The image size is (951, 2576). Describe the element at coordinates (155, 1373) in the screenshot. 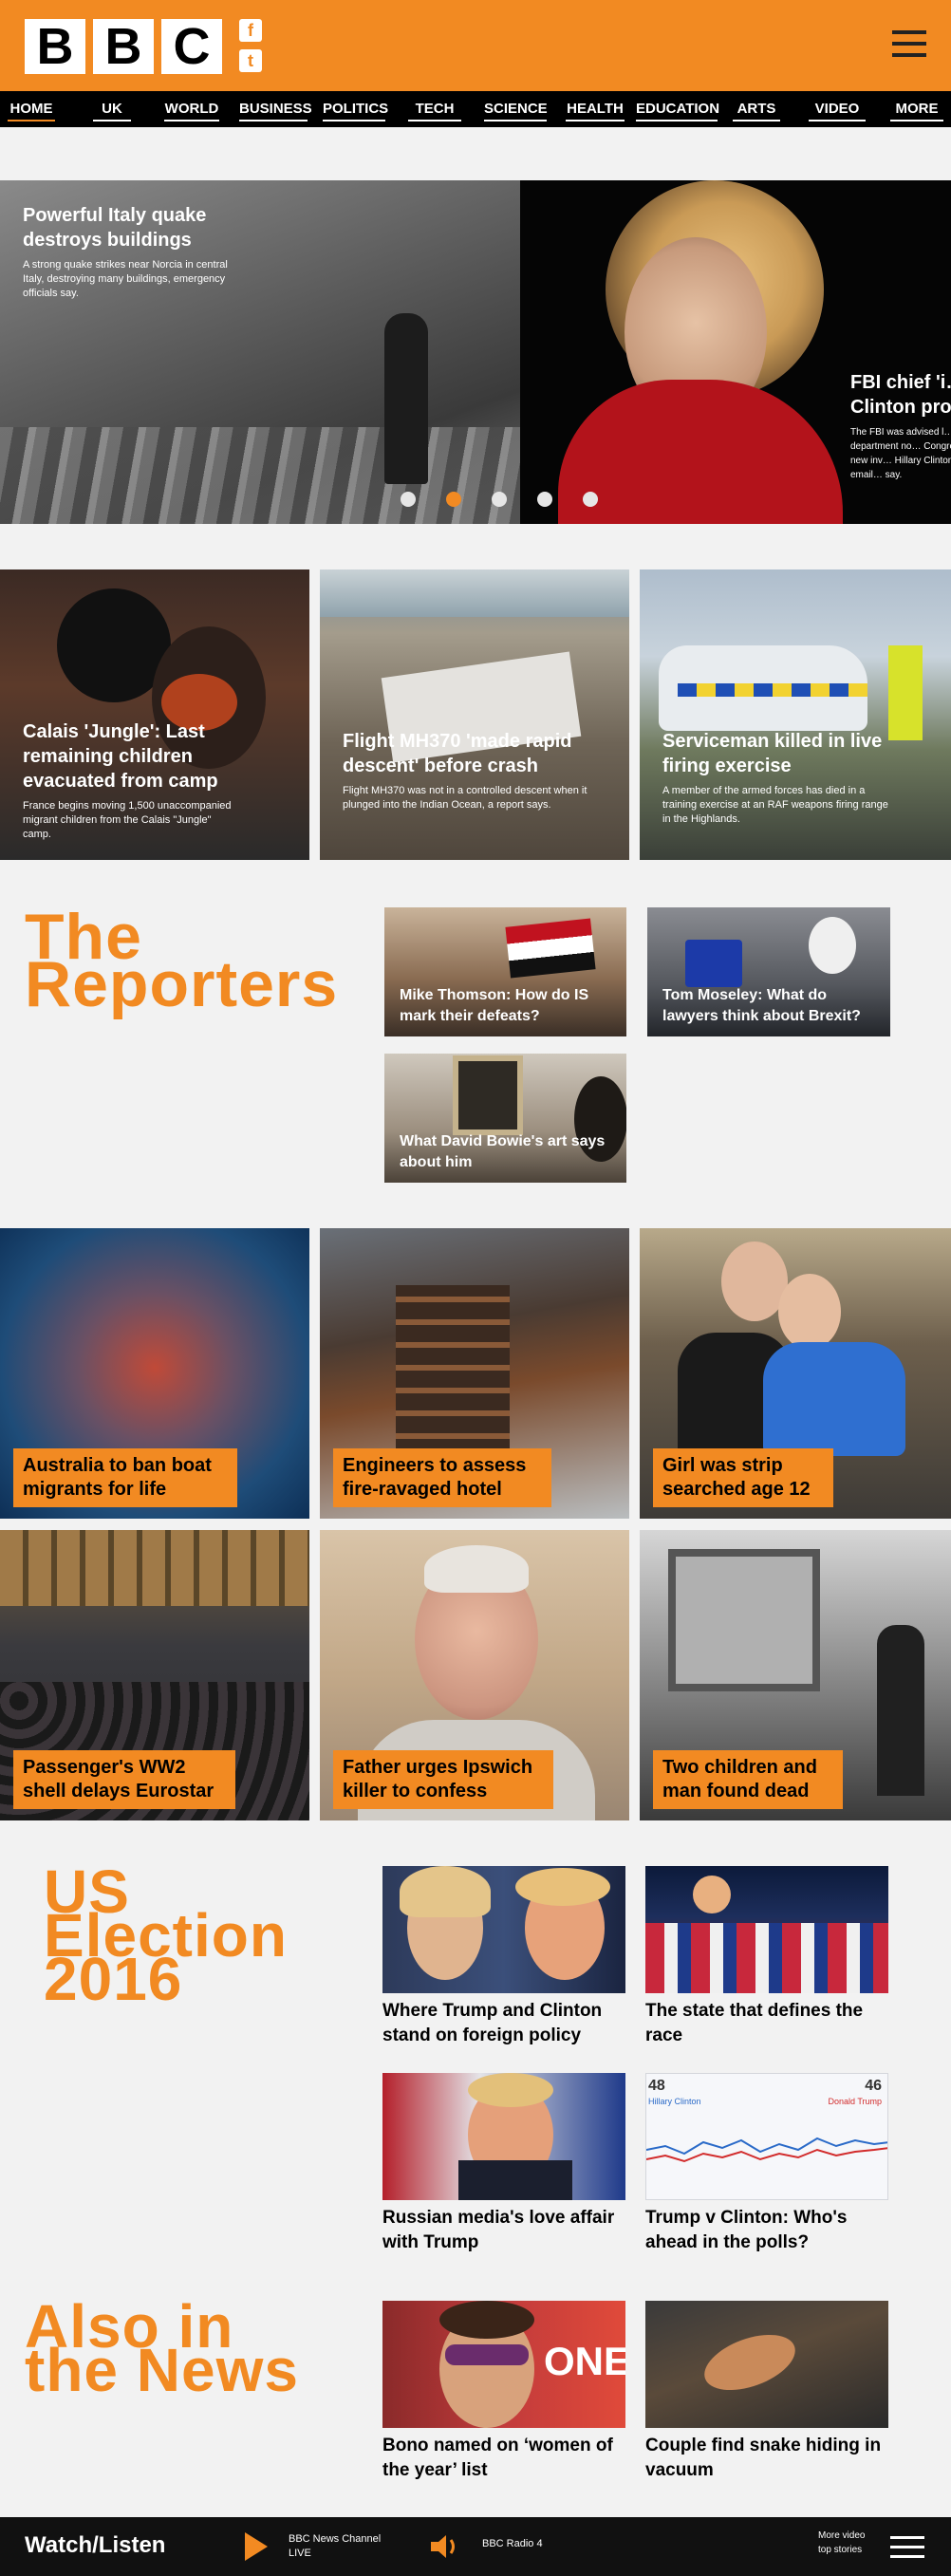

I see `story-australia-boat: Australia to ban boat migrants for life` at that location.